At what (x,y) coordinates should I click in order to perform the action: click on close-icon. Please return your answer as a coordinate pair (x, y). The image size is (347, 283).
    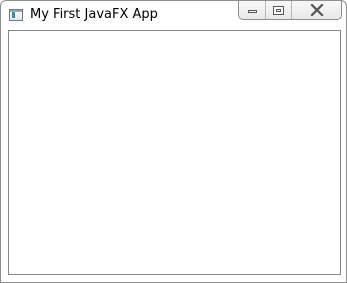
    Looking at the image, I should click on (317, 10).